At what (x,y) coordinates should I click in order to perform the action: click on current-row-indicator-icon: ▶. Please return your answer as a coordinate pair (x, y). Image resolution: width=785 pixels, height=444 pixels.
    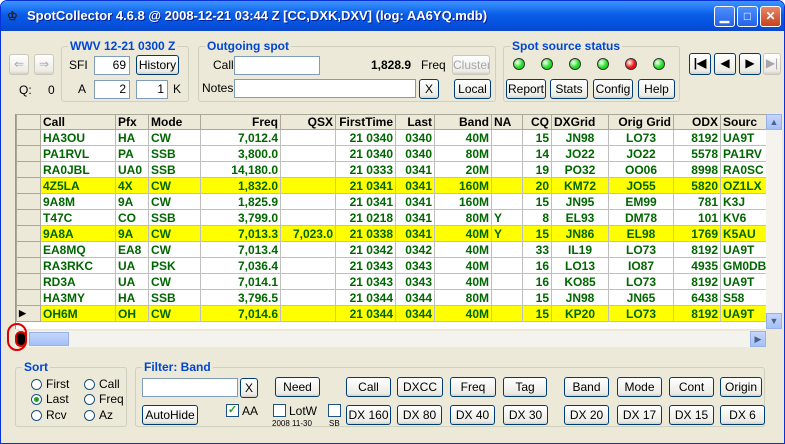
    Looking at the image, I should click on (28, 313).